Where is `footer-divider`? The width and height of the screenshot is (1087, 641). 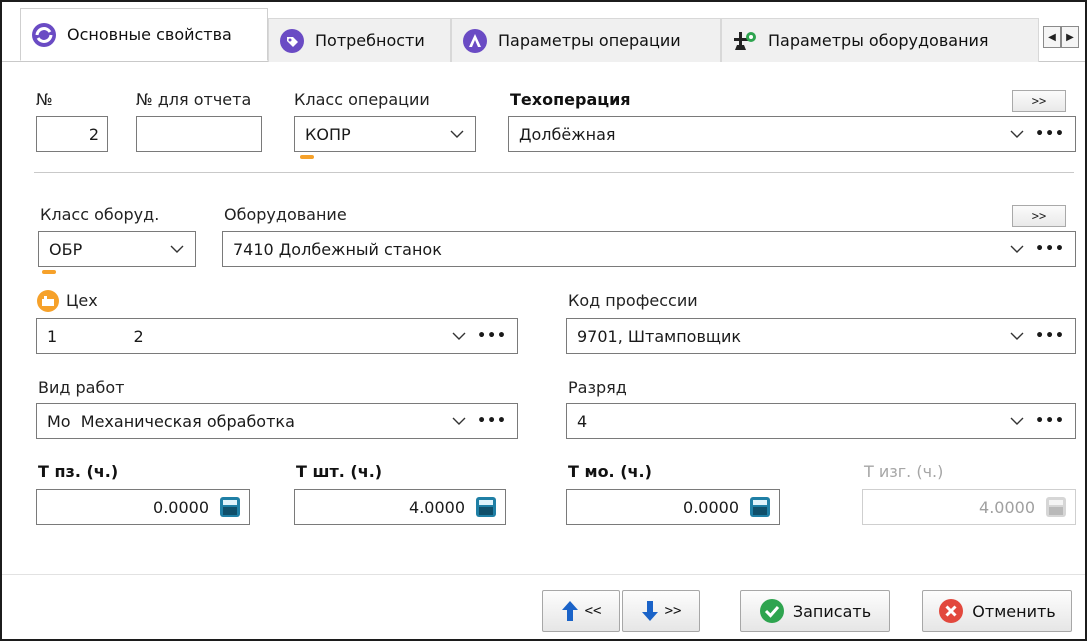
footer-divider is located at coordinates (543, 574).